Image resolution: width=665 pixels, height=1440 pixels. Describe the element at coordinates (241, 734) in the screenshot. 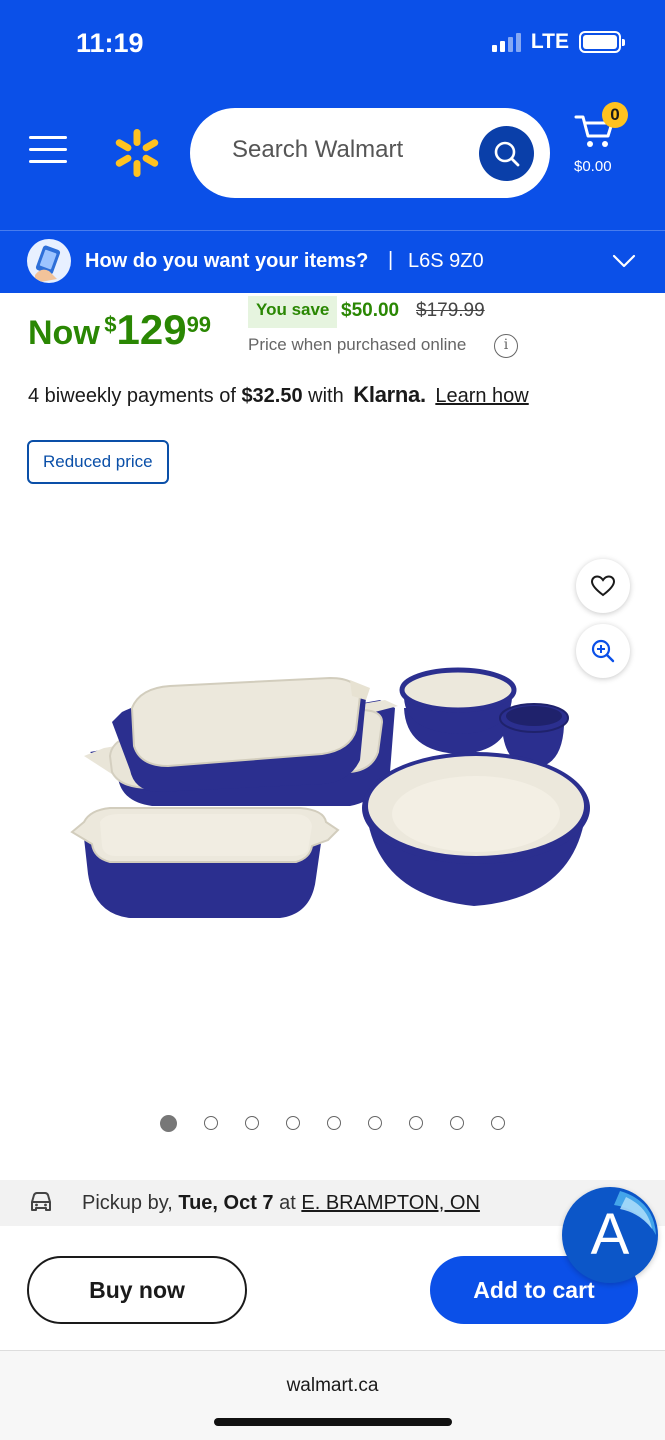

I see `medium-baking-dish` at that location.